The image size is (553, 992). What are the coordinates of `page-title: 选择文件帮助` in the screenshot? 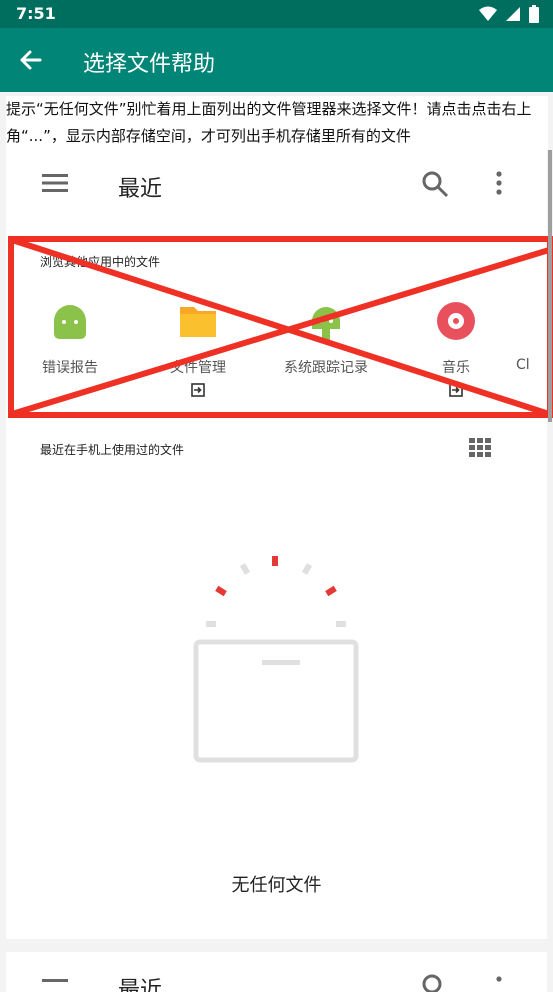 It's located at (149, 64).